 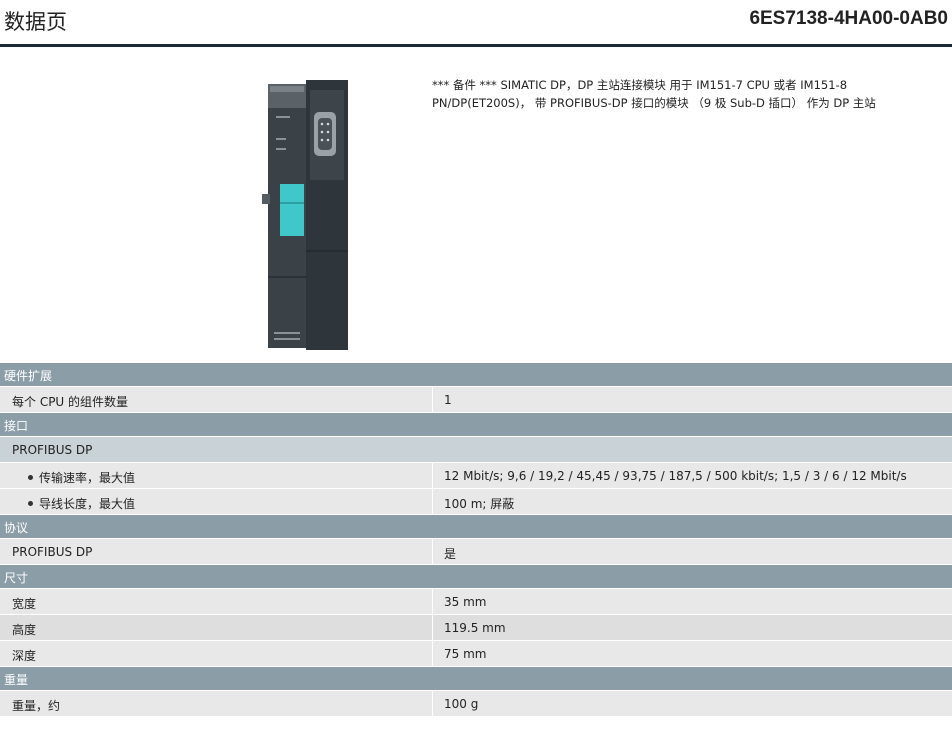 I want to click on row-label: 宽度, so click(x=24, y=604).